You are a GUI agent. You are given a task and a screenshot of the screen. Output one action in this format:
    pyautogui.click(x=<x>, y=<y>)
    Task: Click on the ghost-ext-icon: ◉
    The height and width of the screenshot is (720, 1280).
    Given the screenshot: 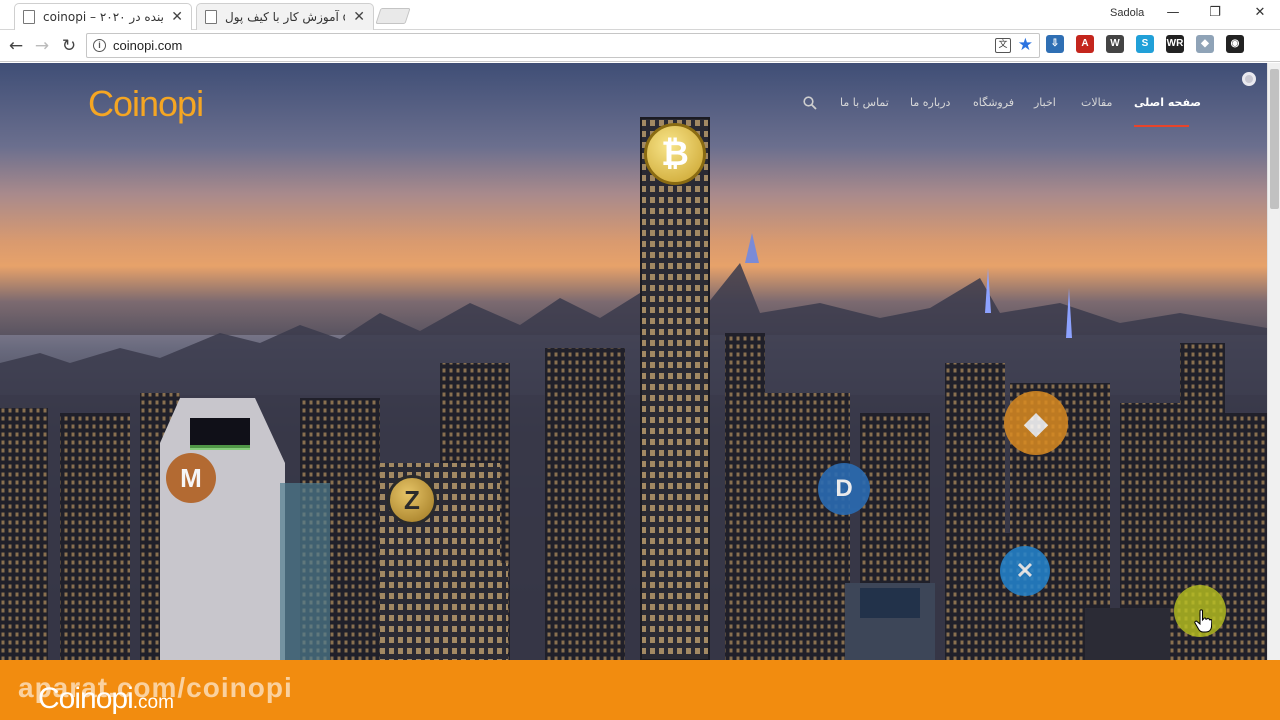 What is the action you would take?
    pyautogui.click(x=1235, y=44)
    